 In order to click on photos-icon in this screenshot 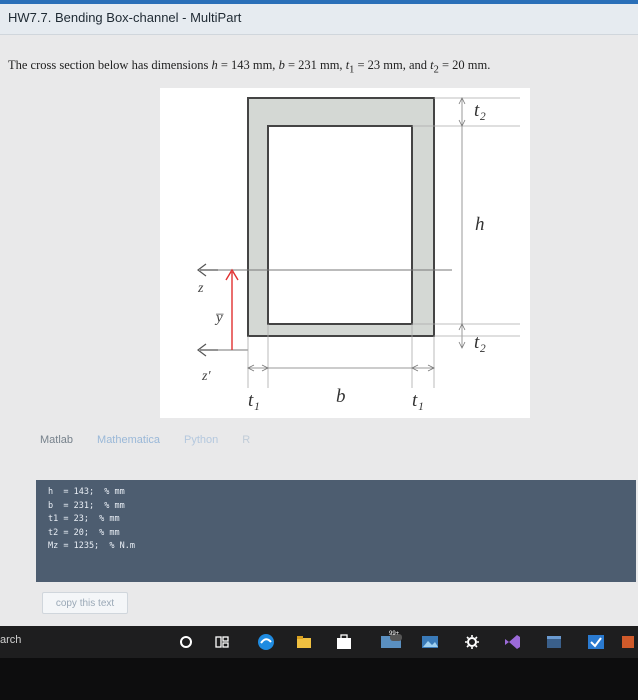, I will do `click(430, 642)`.